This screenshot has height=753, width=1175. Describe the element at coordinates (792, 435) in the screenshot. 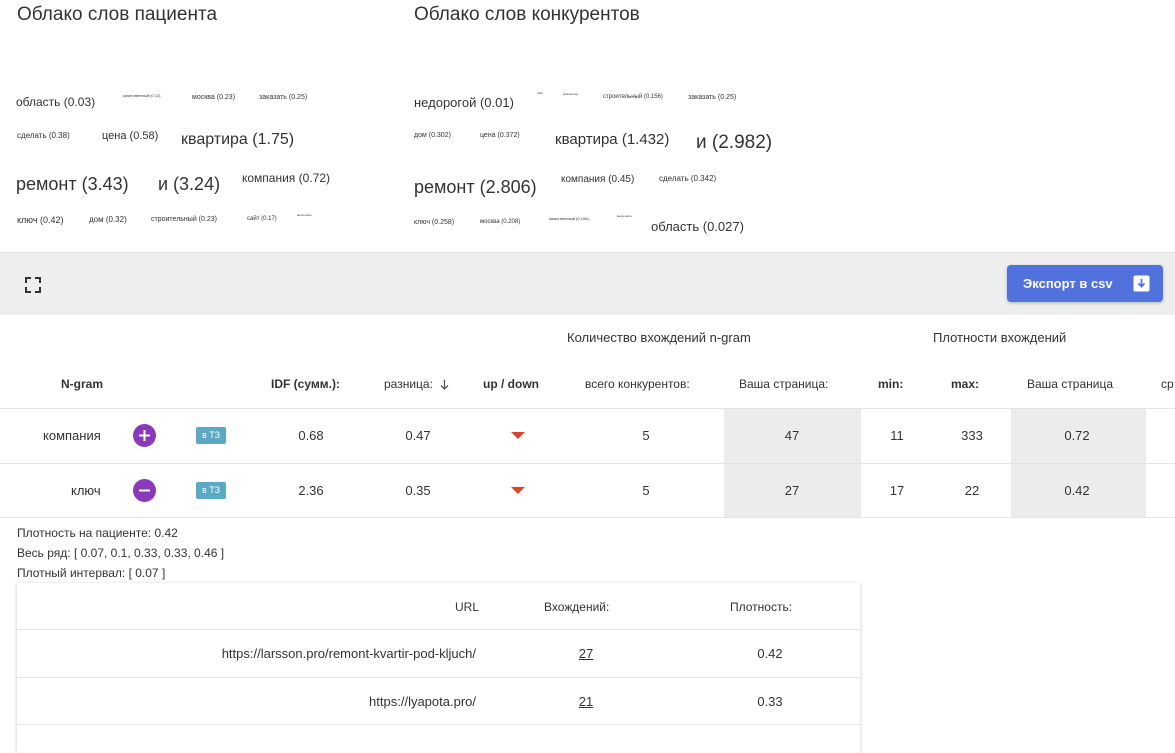

I see `your-page-cell: 47` at that location.